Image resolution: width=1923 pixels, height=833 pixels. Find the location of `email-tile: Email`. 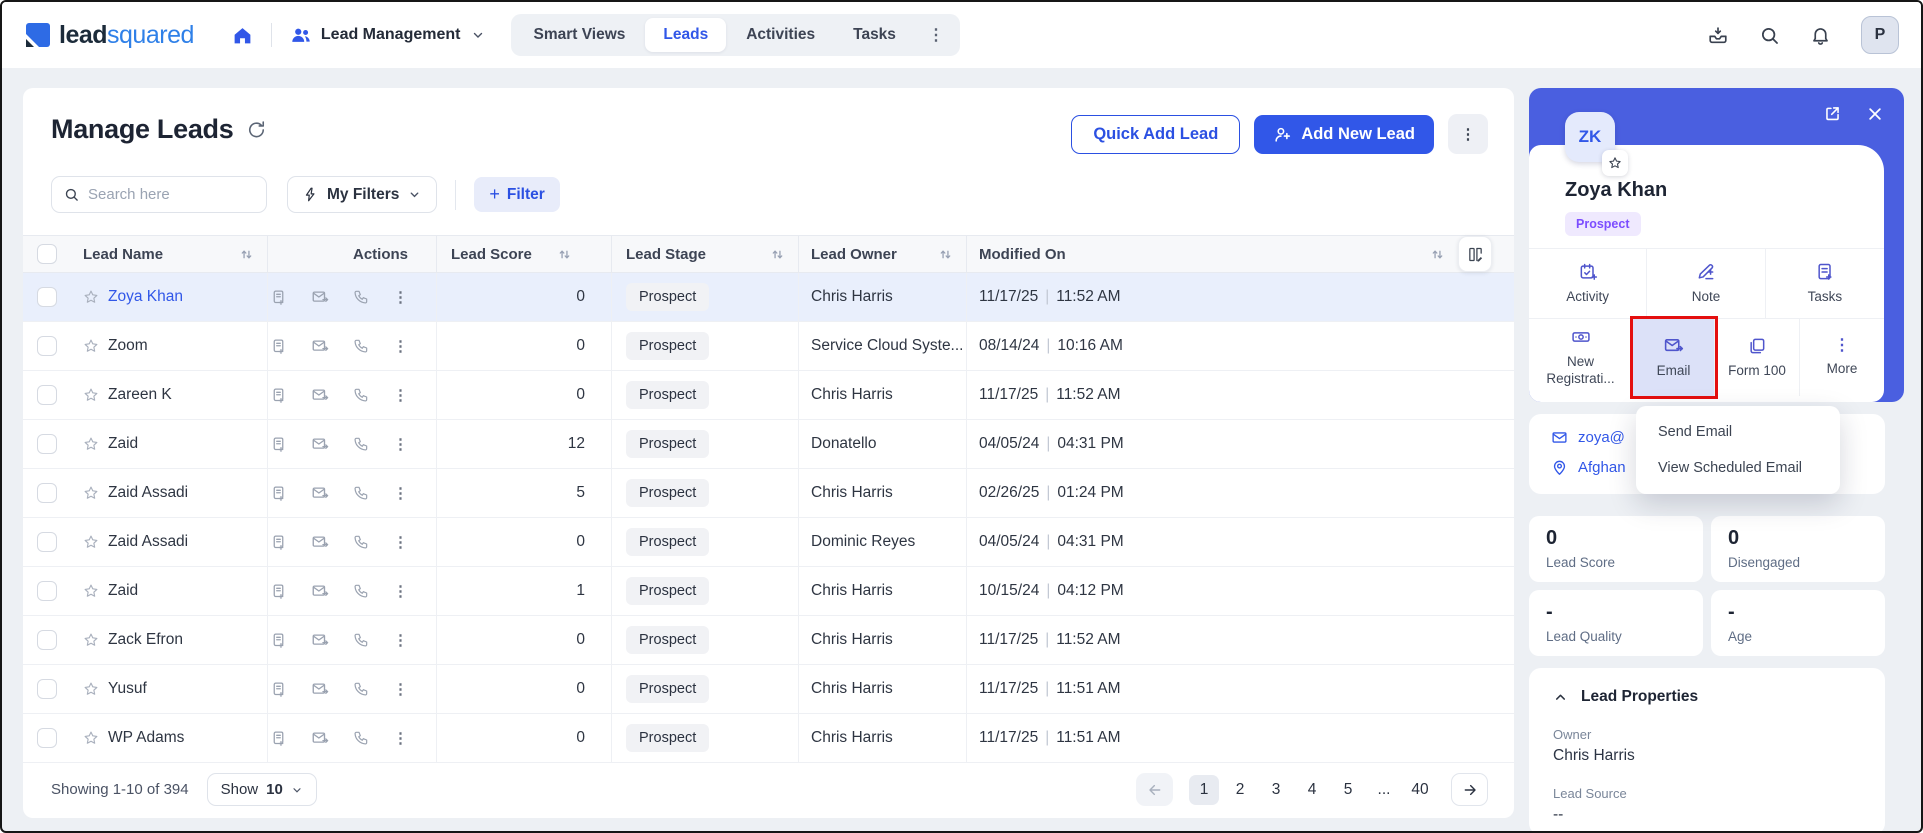

email-tile: Email is located at coordinates (1674, 357).